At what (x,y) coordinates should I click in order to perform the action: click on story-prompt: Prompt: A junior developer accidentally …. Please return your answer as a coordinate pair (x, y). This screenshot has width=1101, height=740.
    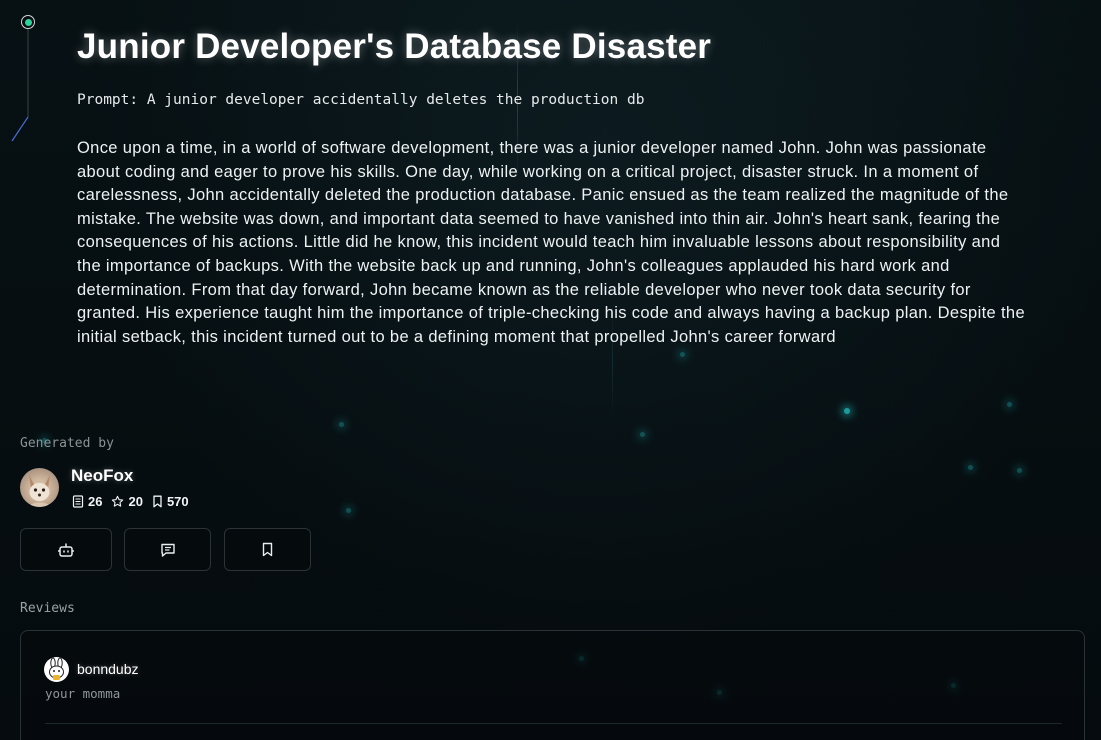
    Looking at the image, I should click on (361, 100).